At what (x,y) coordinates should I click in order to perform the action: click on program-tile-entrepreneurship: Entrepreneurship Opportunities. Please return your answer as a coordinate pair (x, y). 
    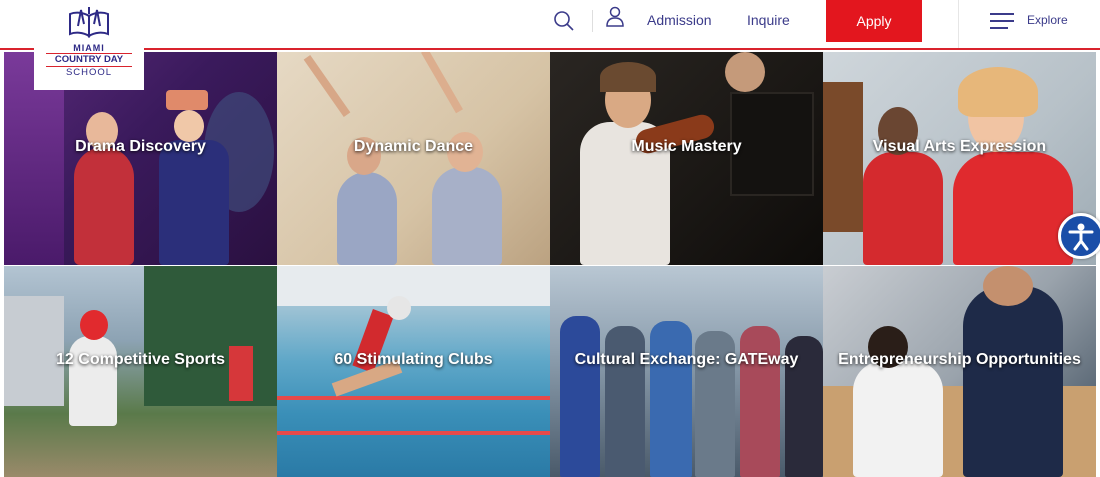
    Looking at the image, I should click on (959, 371).